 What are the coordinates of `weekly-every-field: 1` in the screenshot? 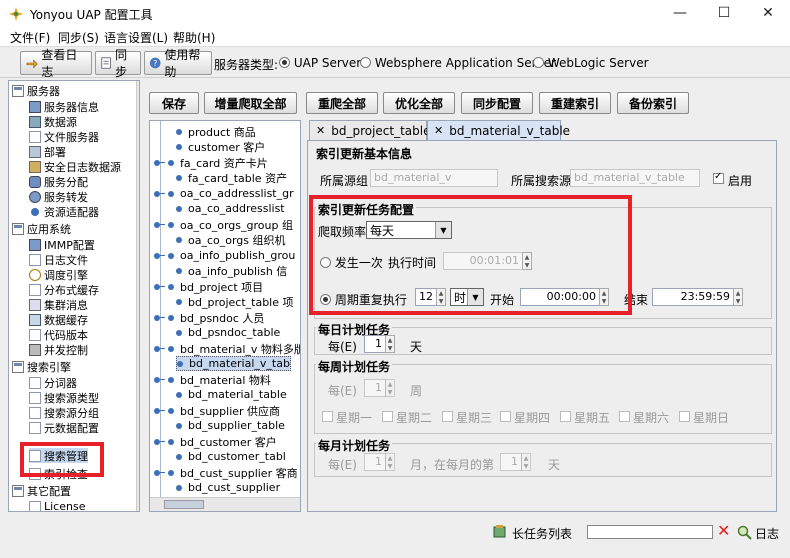 It's located at (375, 388).